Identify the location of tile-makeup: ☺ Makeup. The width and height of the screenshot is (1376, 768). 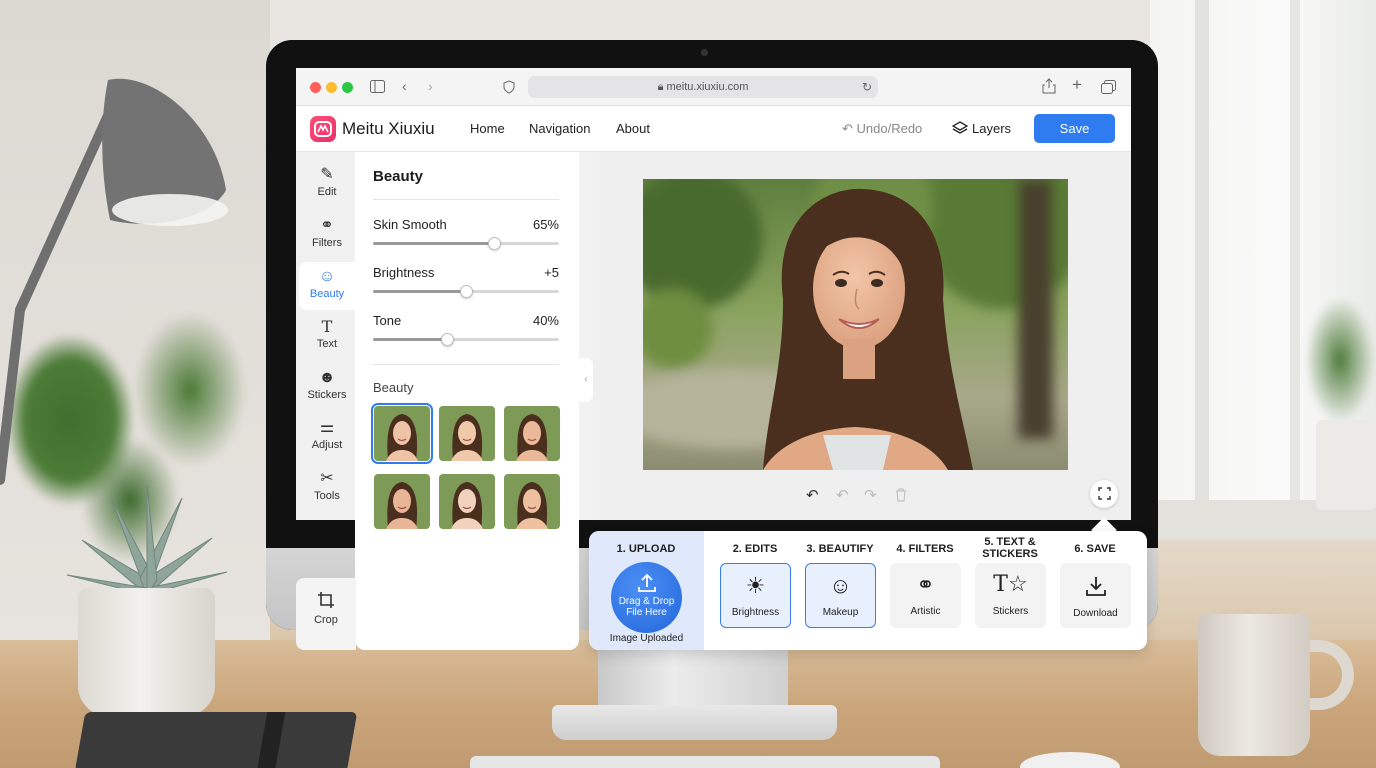
(840, 595).